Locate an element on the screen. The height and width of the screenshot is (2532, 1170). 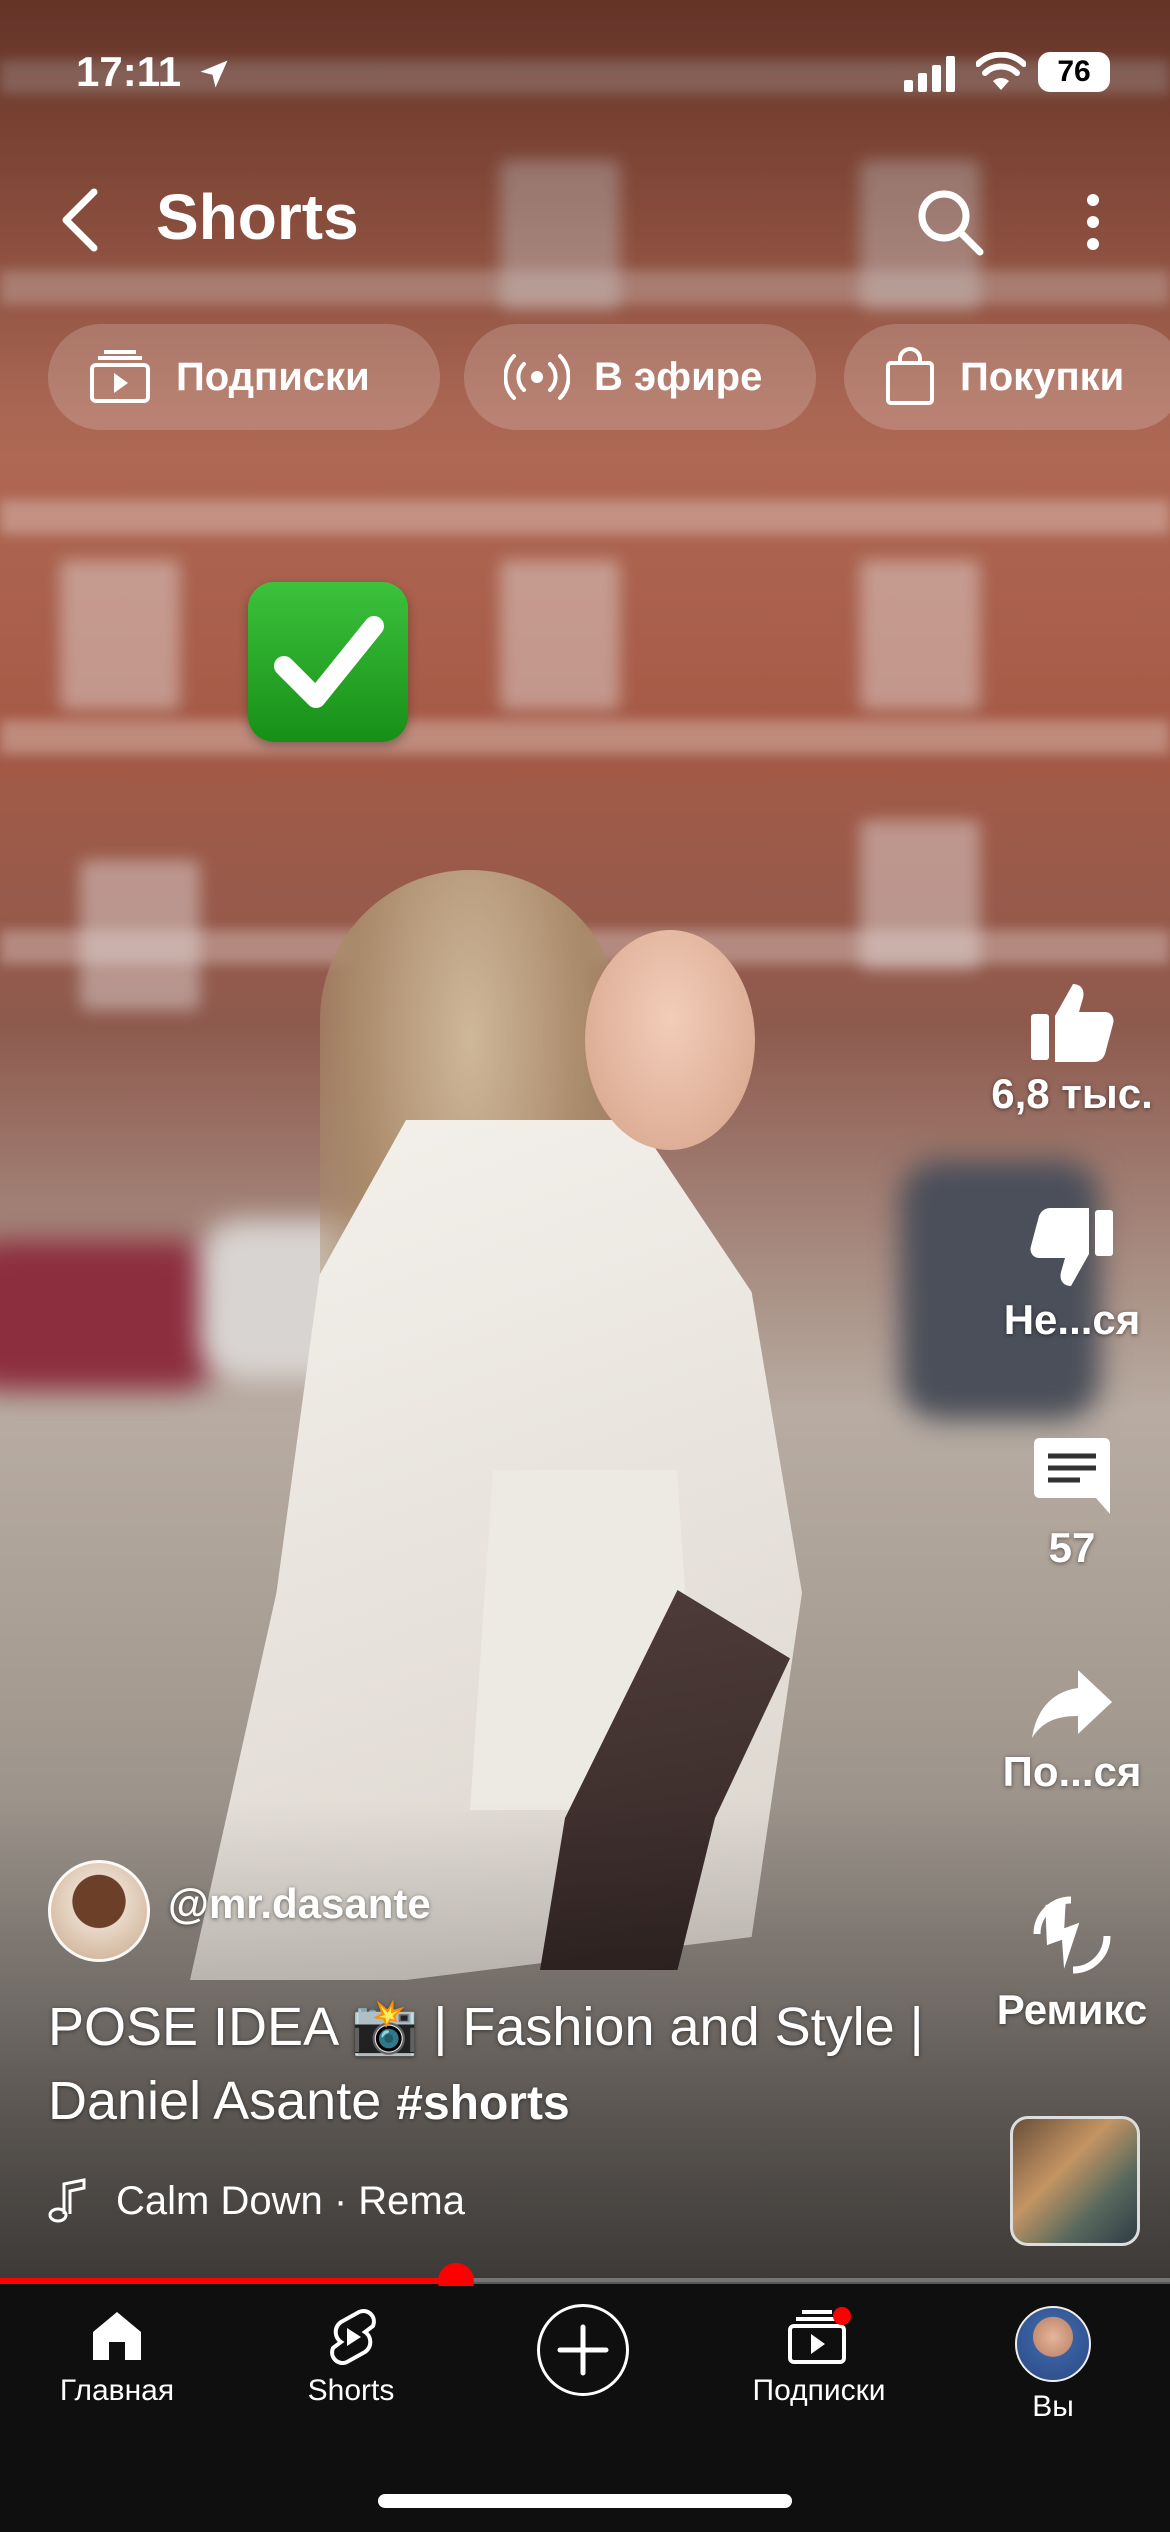
comment-icon is located at coordinates (1072, 1476).